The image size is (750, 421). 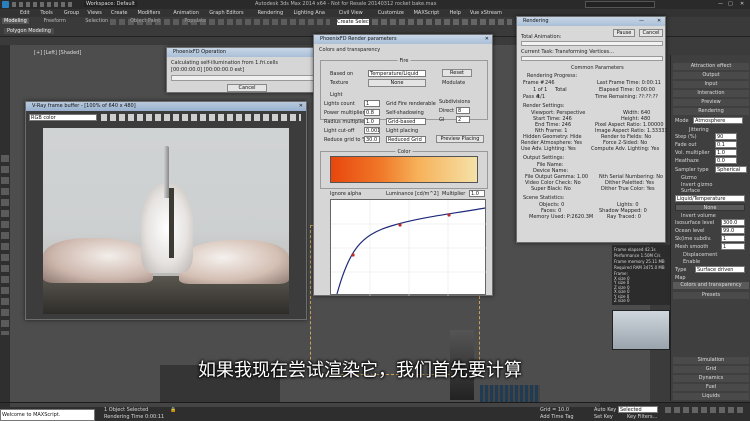 I want to click on set-key-button: Set Key, so click(x=603, y=417).